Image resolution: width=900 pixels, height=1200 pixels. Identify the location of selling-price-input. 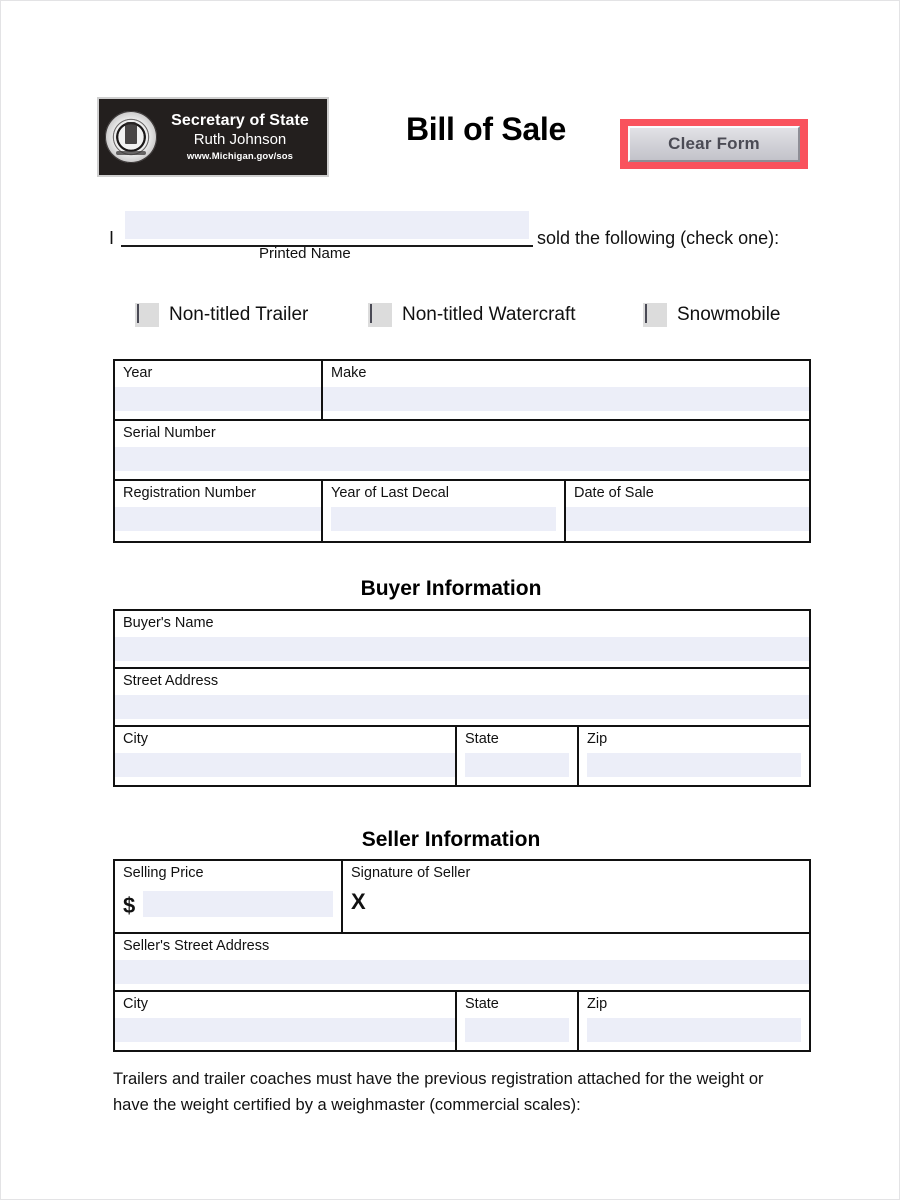
(238, 903).